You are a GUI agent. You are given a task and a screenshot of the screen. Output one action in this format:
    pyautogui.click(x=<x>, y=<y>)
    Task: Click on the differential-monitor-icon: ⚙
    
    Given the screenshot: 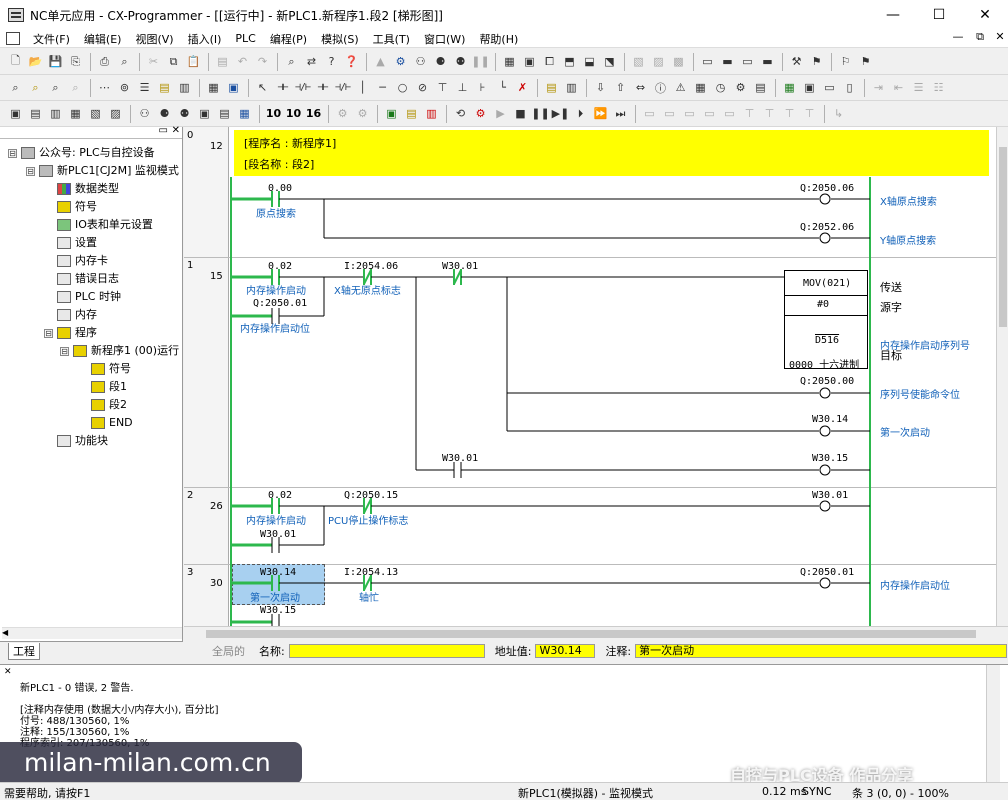 What is the action you would take?
    pyautogui.click(x=342, y=113)
    